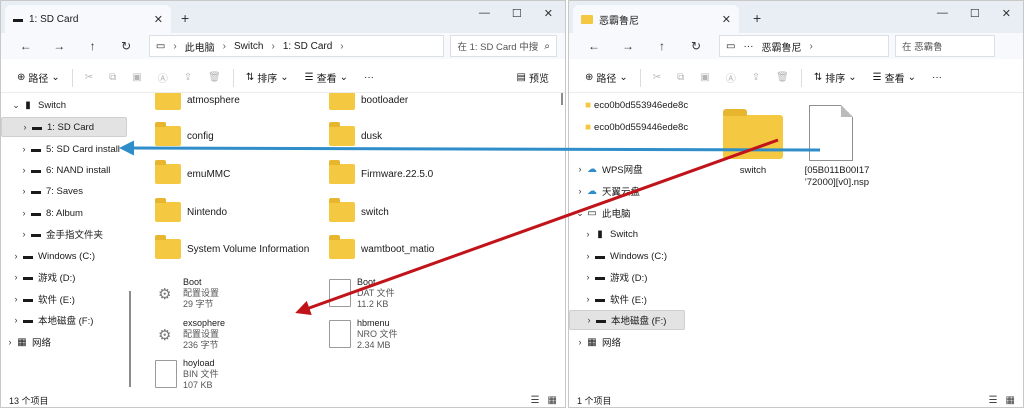 The width and height of the screenshot is (1024, 408). What do you see at coordinates (804, 46) in the screenshot?
I see `address-bar: ▭ ··· 恶霸鲁尼 ›` at bounding box center [804, 46].